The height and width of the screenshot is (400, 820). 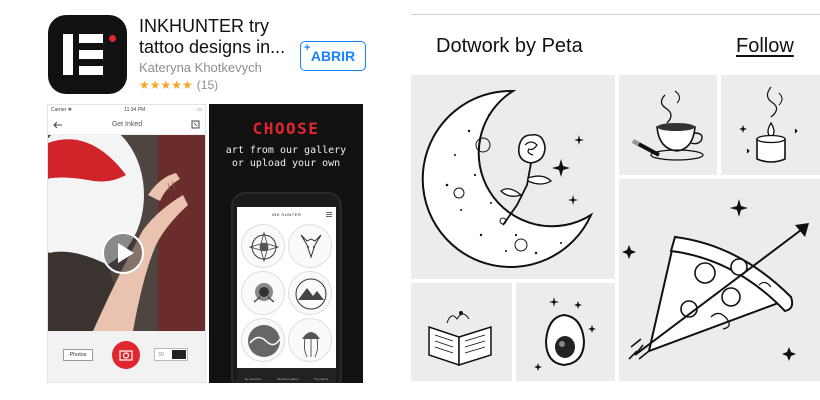 I want to click on photos-button: Photos, so click(x=78, y=355).